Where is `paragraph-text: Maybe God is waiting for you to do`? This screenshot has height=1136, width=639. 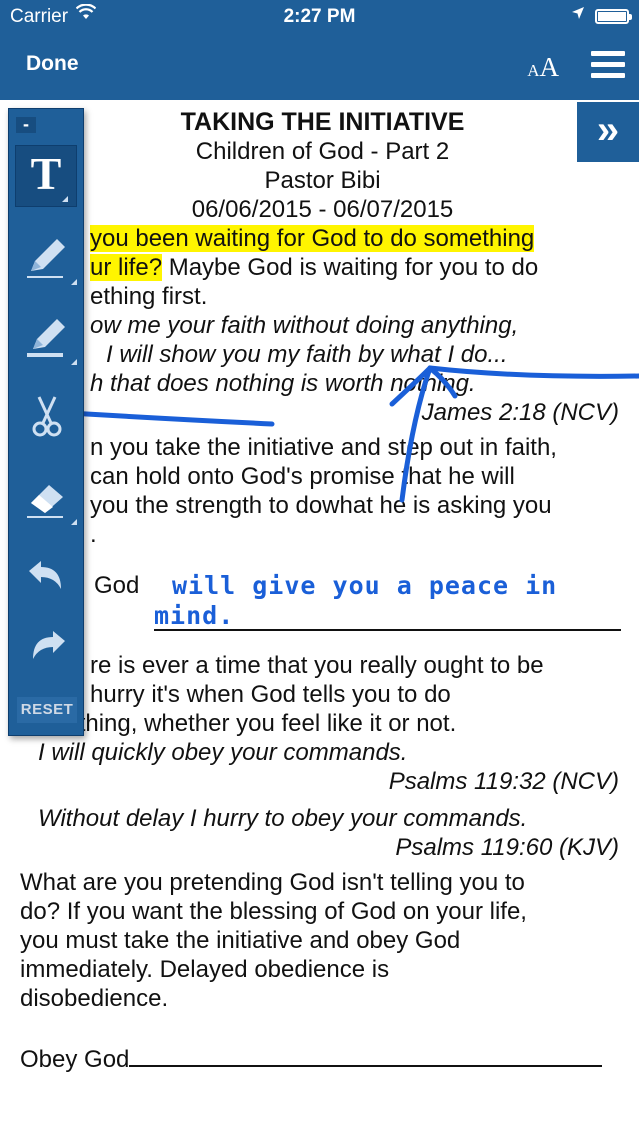 paragraph-text: Maybe God is waiting for you to do is located at coordinates (350, 267).